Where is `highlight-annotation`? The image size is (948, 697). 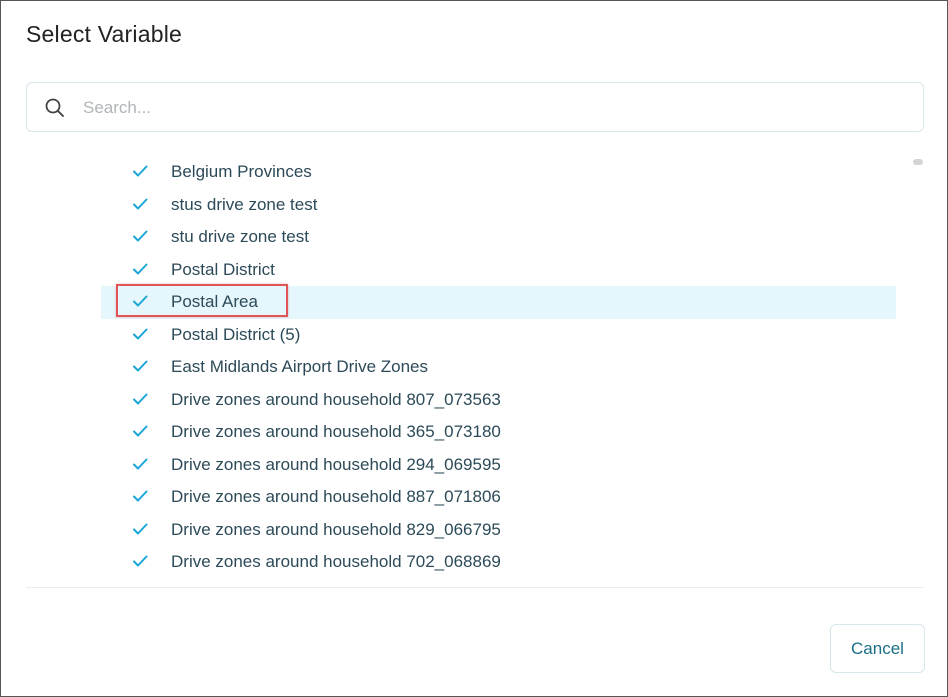 highlight-annotation is located at coordinates (202, 300).